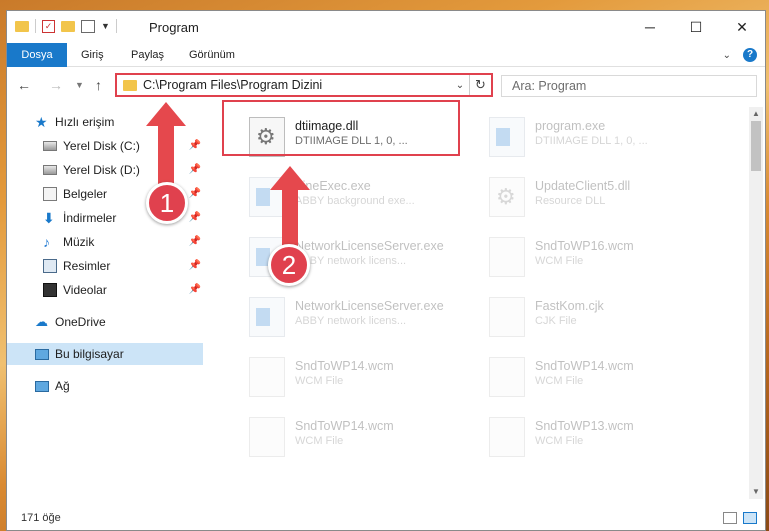 This screenshot has height=531, width=769. Describe the element at coordinates (289, 265) in the screenshot. I see `step-badge-2: 2` at that location.